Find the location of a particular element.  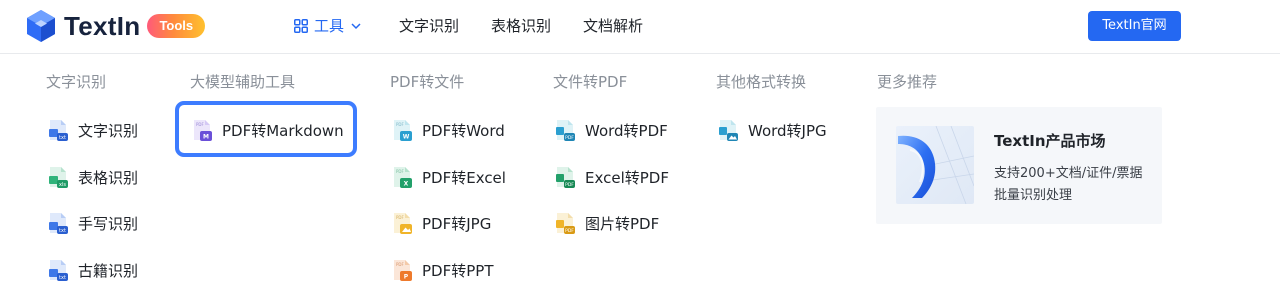

nav-ocr: 文字识别 is located at coordinates (429, 26).